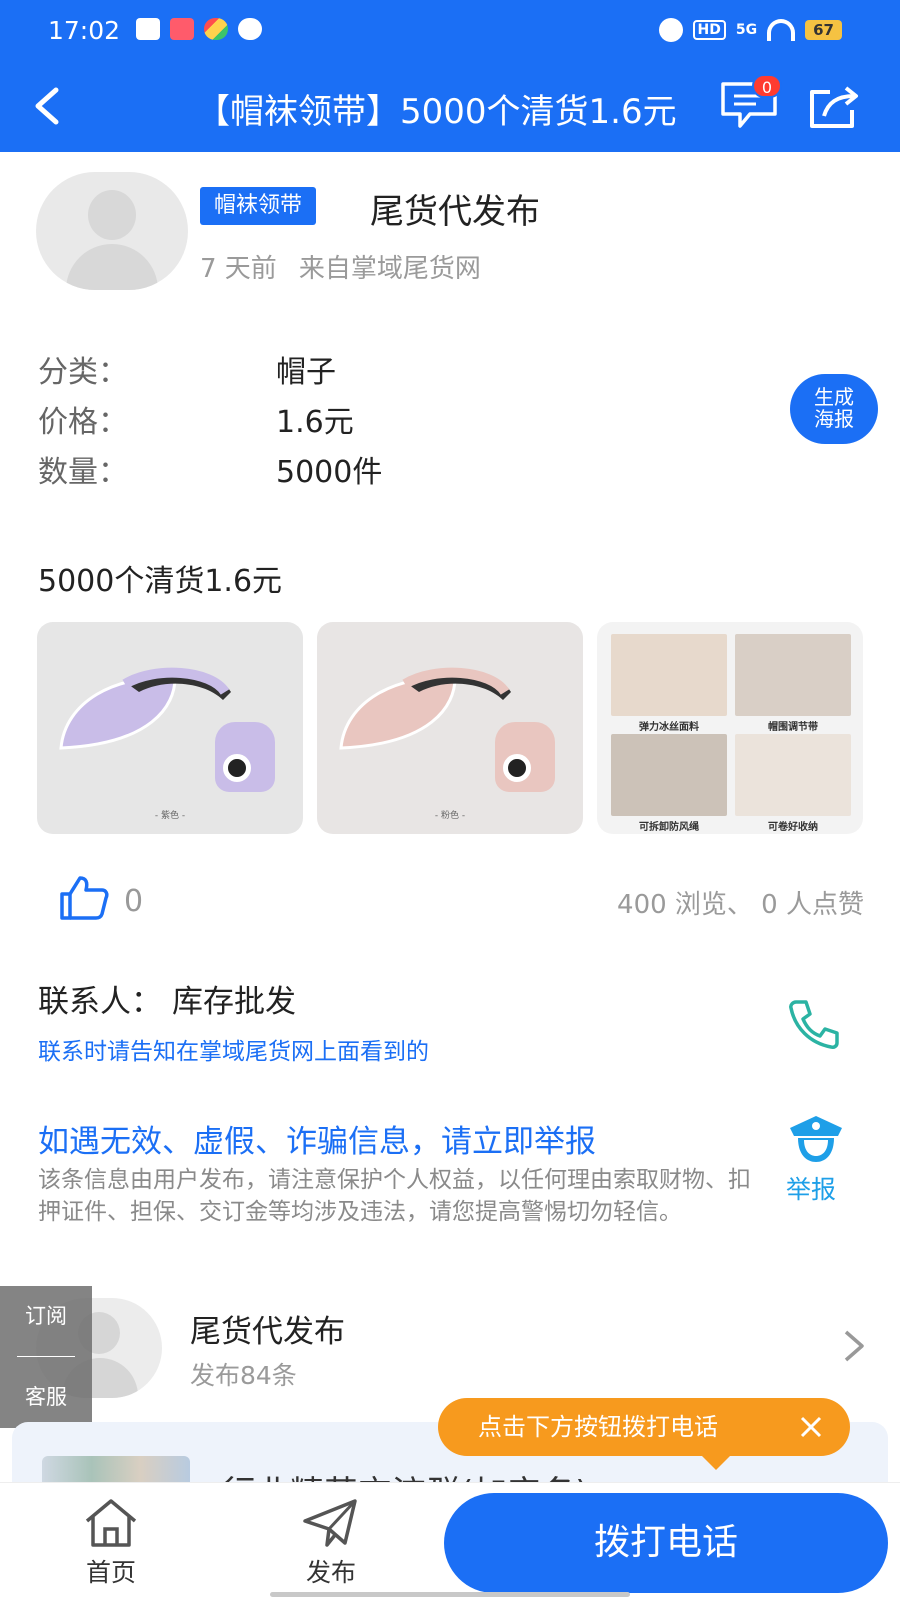  Describe the element at coordinates (46, 1397) in the screenshot. I see `customer-service-button: 客服` at that location.